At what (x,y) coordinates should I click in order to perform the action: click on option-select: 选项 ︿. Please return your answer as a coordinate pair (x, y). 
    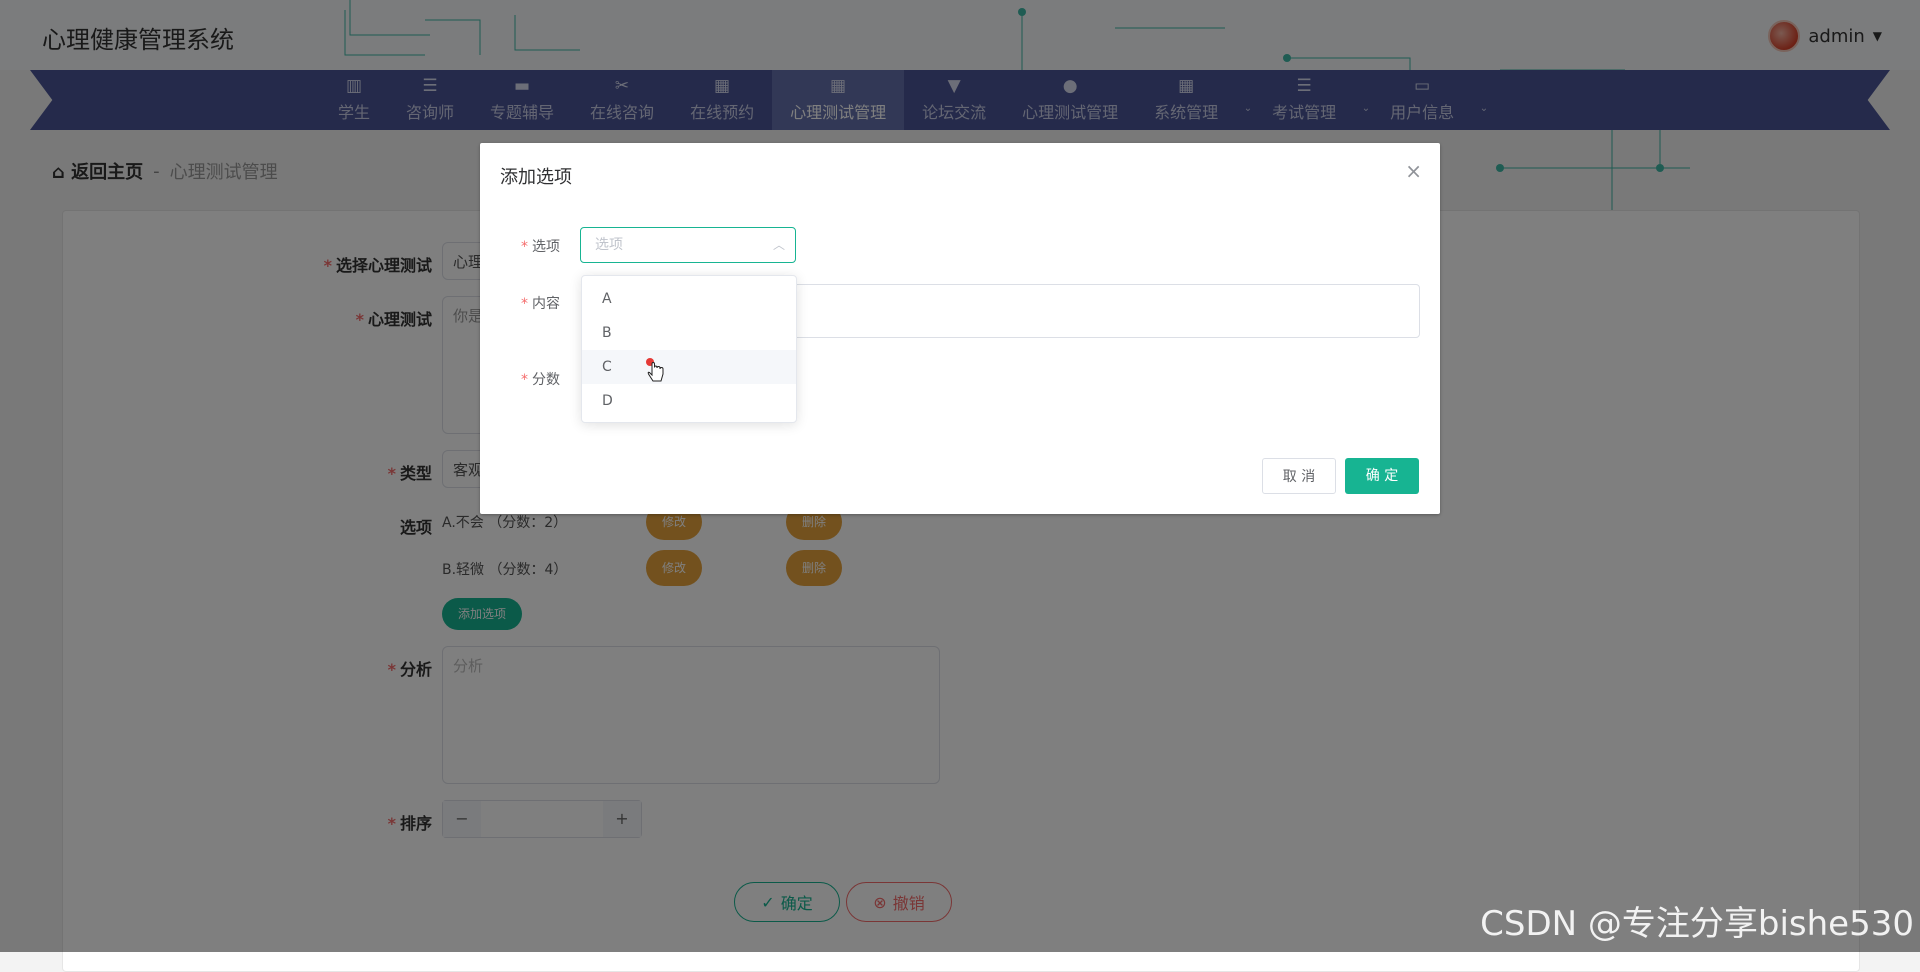
    Looking at the image, I should click on (688, 245).